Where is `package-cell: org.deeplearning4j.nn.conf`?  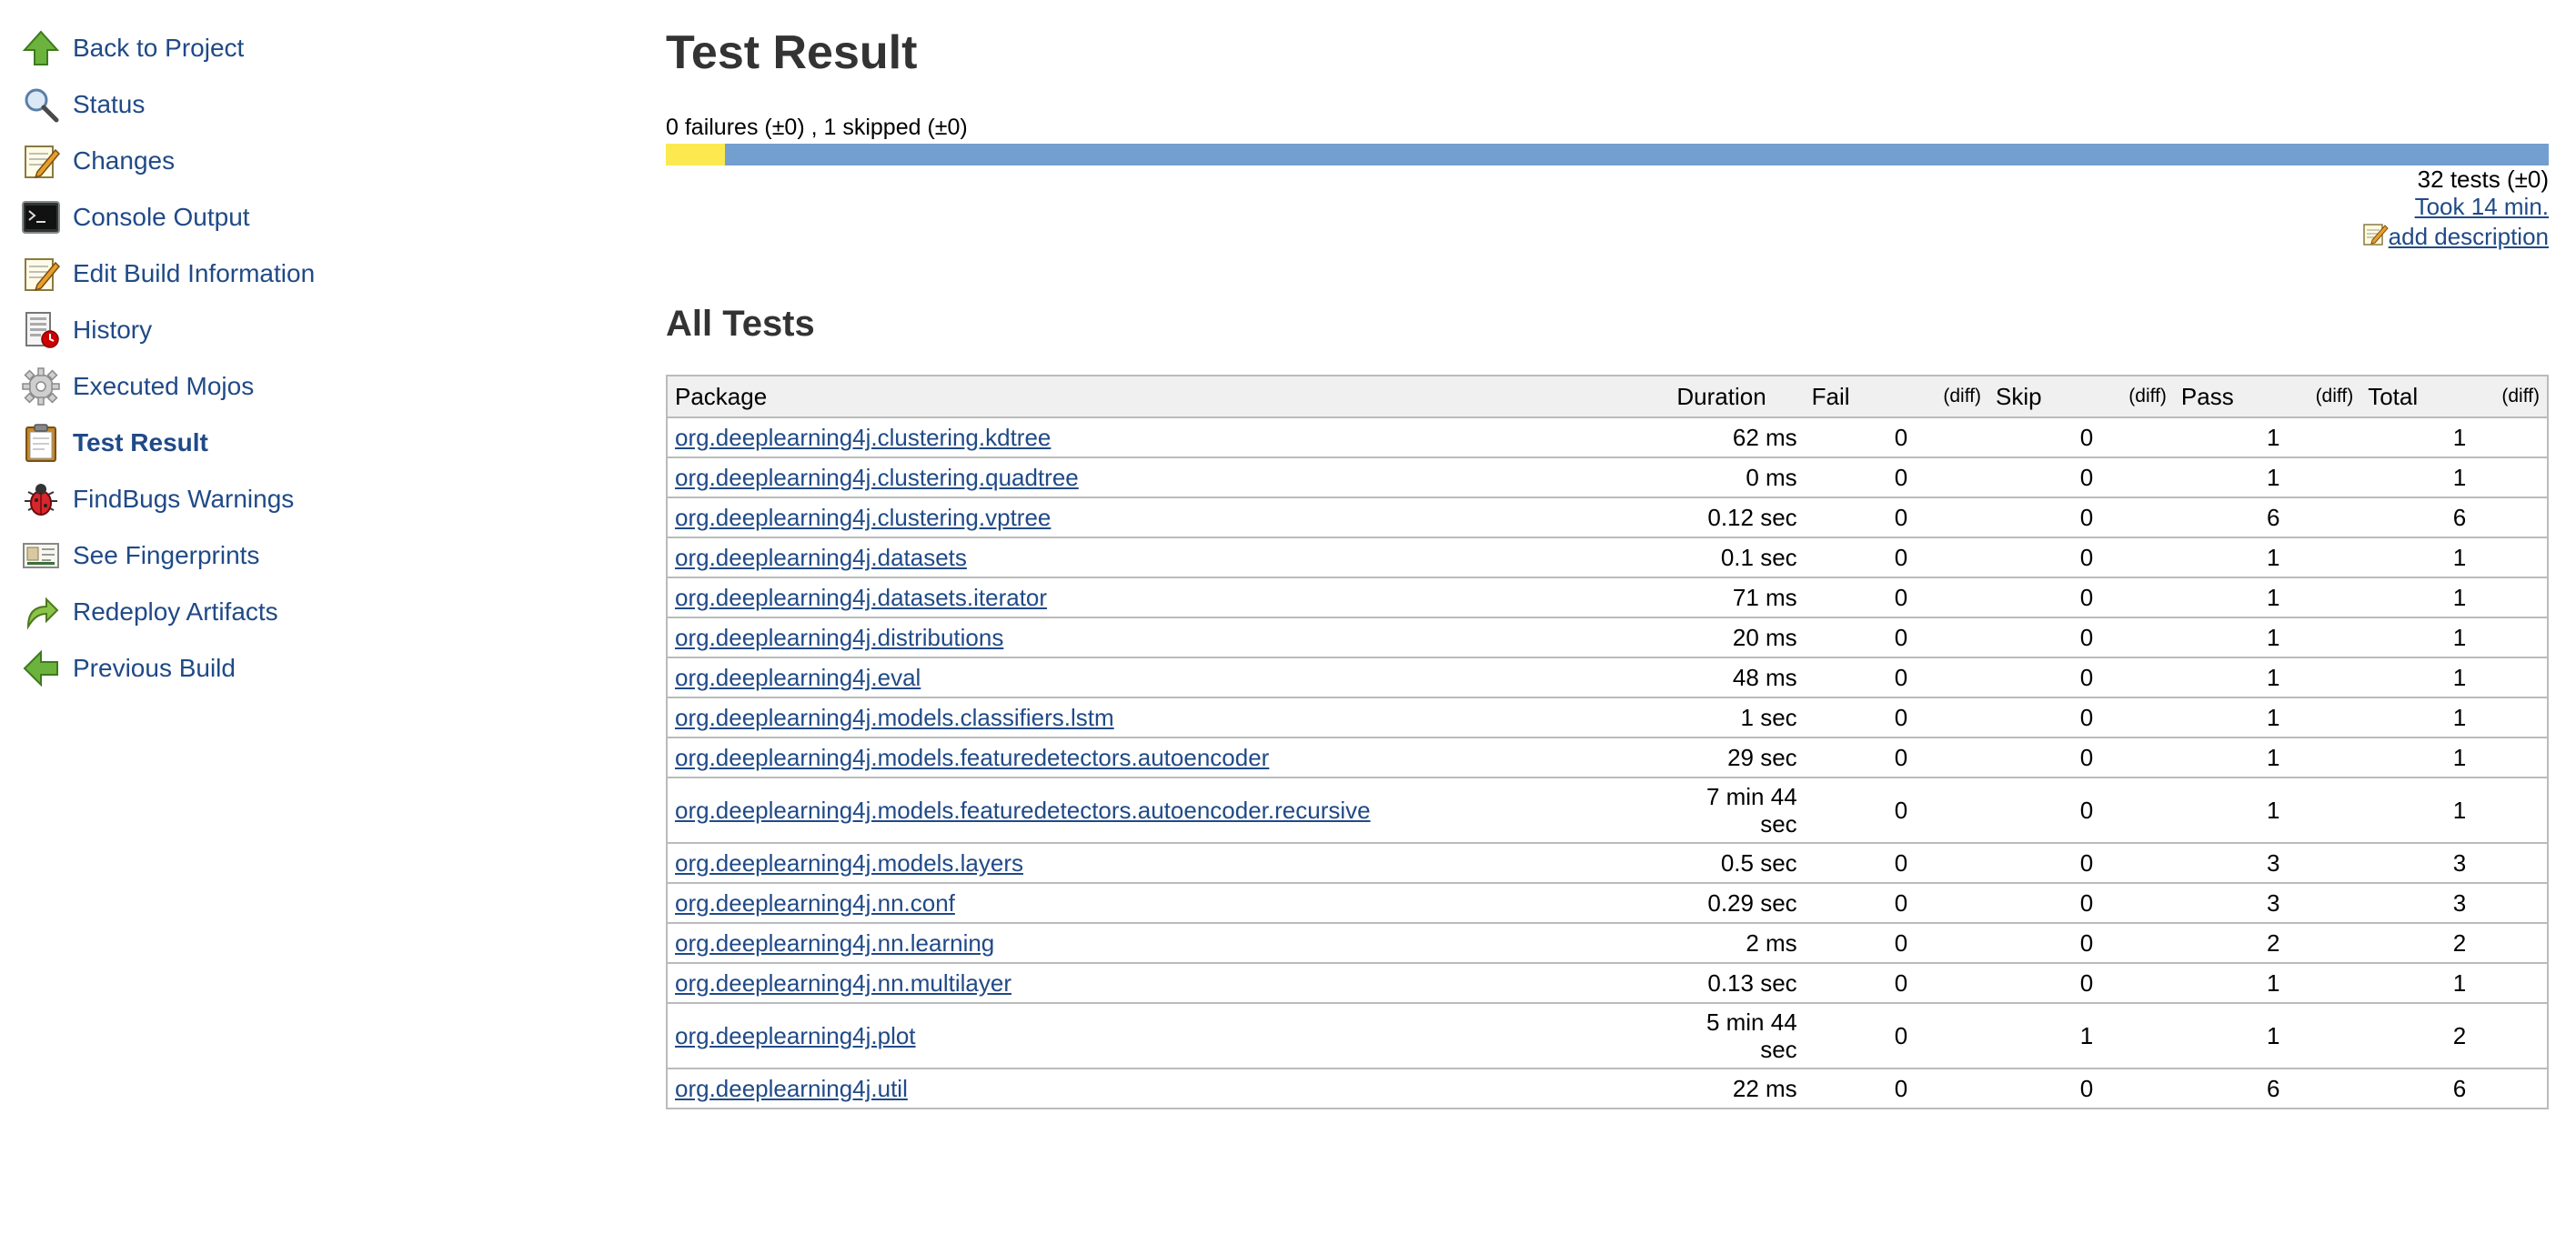
package-cell: org.deeplearning4j.nn.conf is located at coordinates (1168, 902).